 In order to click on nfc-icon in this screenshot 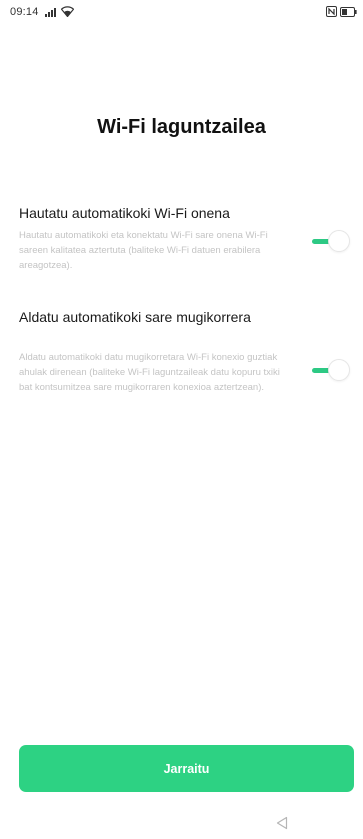, I will do `click(331, 11)`.